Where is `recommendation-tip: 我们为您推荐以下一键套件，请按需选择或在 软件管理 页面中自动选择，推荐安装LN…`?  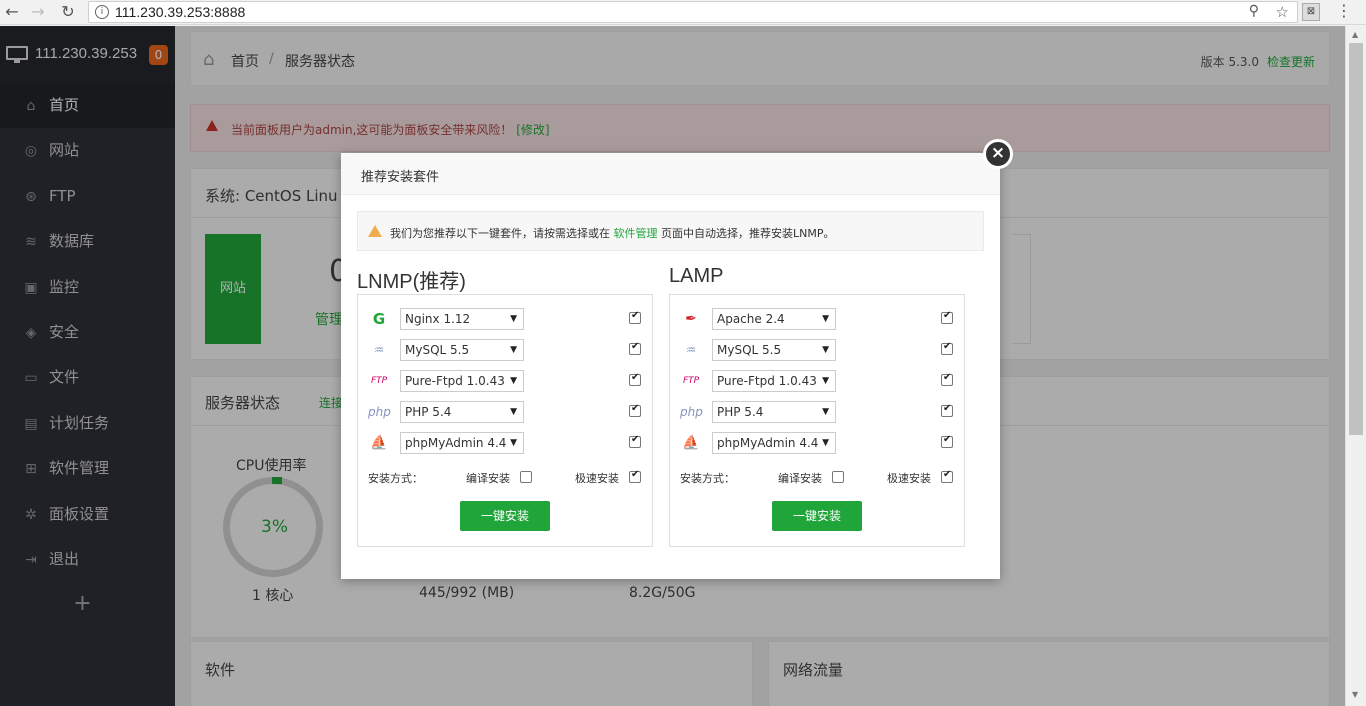
recommendation-tip: 我们为您推荐以下一键套件，请按需选择或在 软件管理 页面中自动选择，推荐安装LN… is located at coordinates (670, 231).